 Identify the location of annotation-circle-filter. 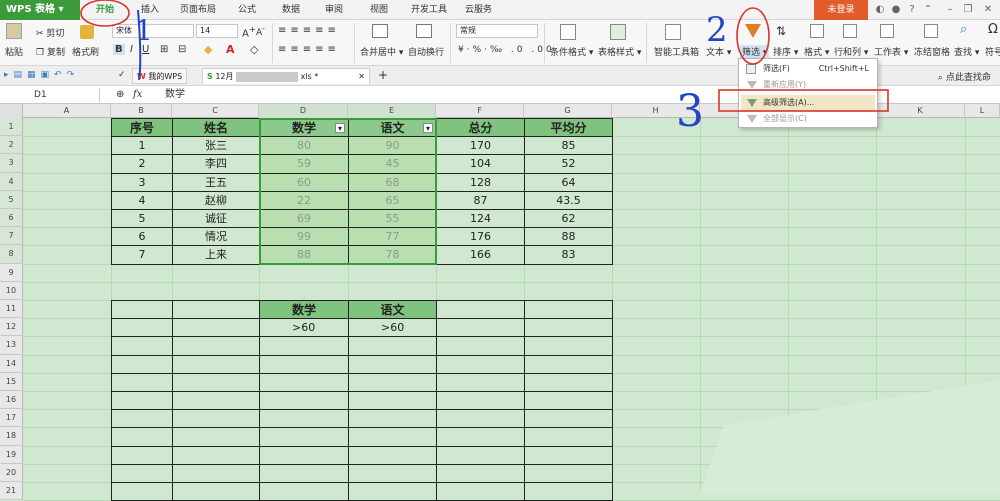
(753, 36).